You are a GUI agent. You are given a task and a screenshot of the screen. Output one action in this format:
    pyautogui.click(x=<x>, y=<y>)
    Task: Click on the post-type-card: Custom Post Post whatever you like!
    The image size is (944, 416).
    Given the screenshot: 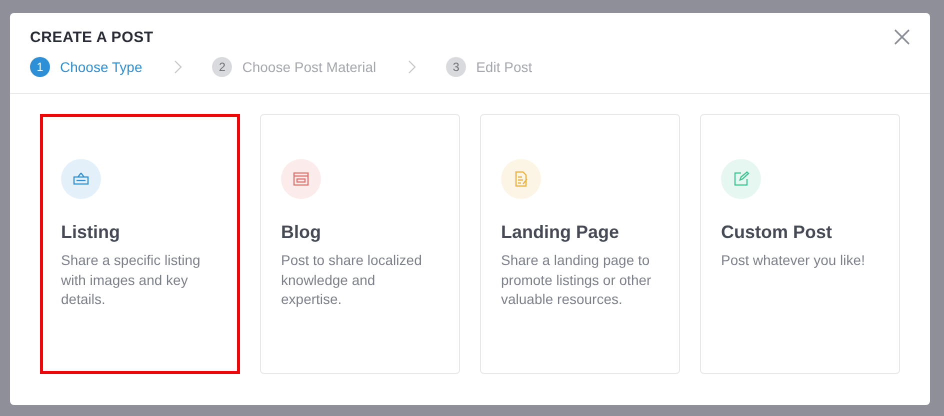 What is the action you would take?
    pyautogui.click(x=800, y=244)
    